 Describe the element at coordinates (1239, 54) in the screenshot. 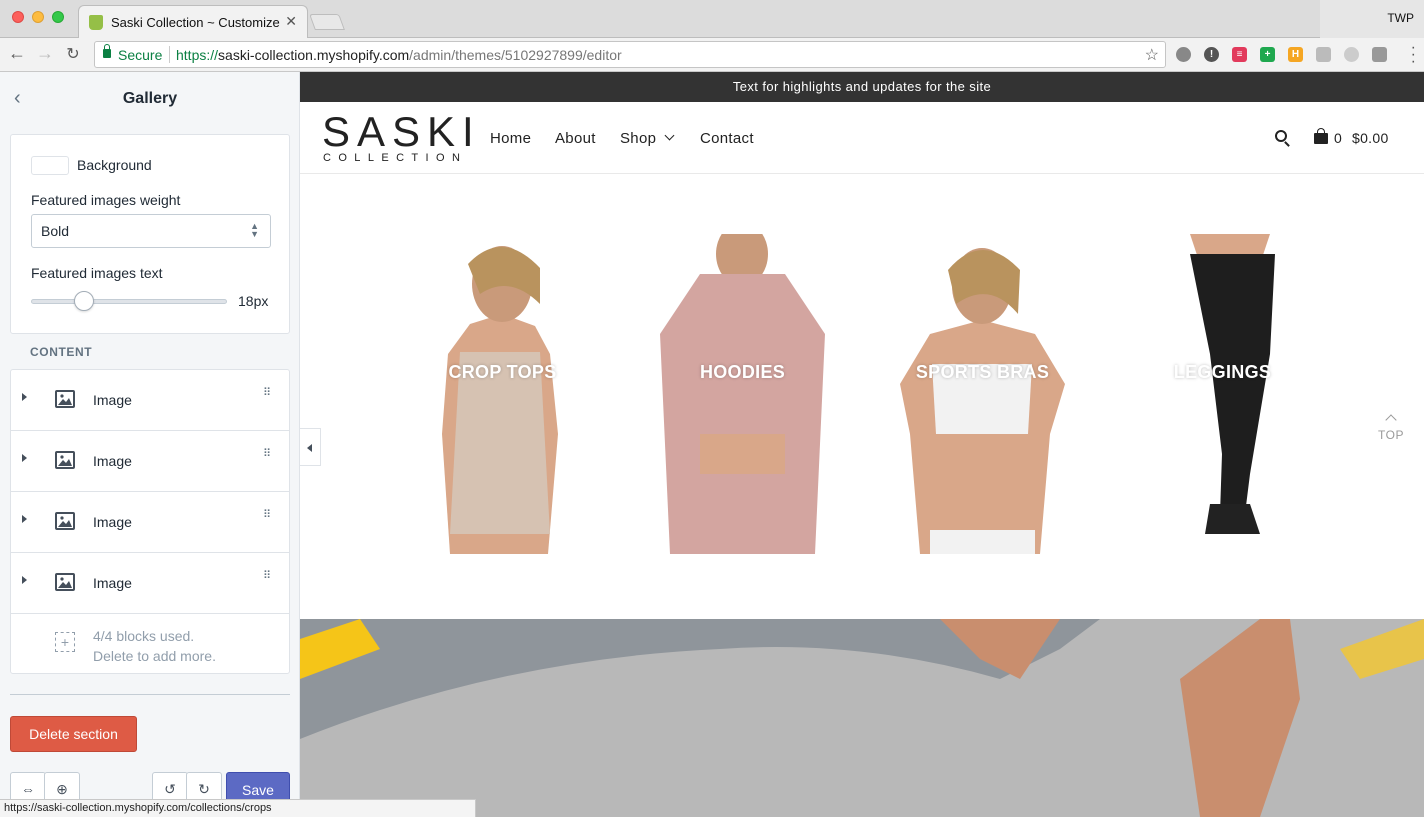

I see `extension-pocket-icon: ≡` at that location.